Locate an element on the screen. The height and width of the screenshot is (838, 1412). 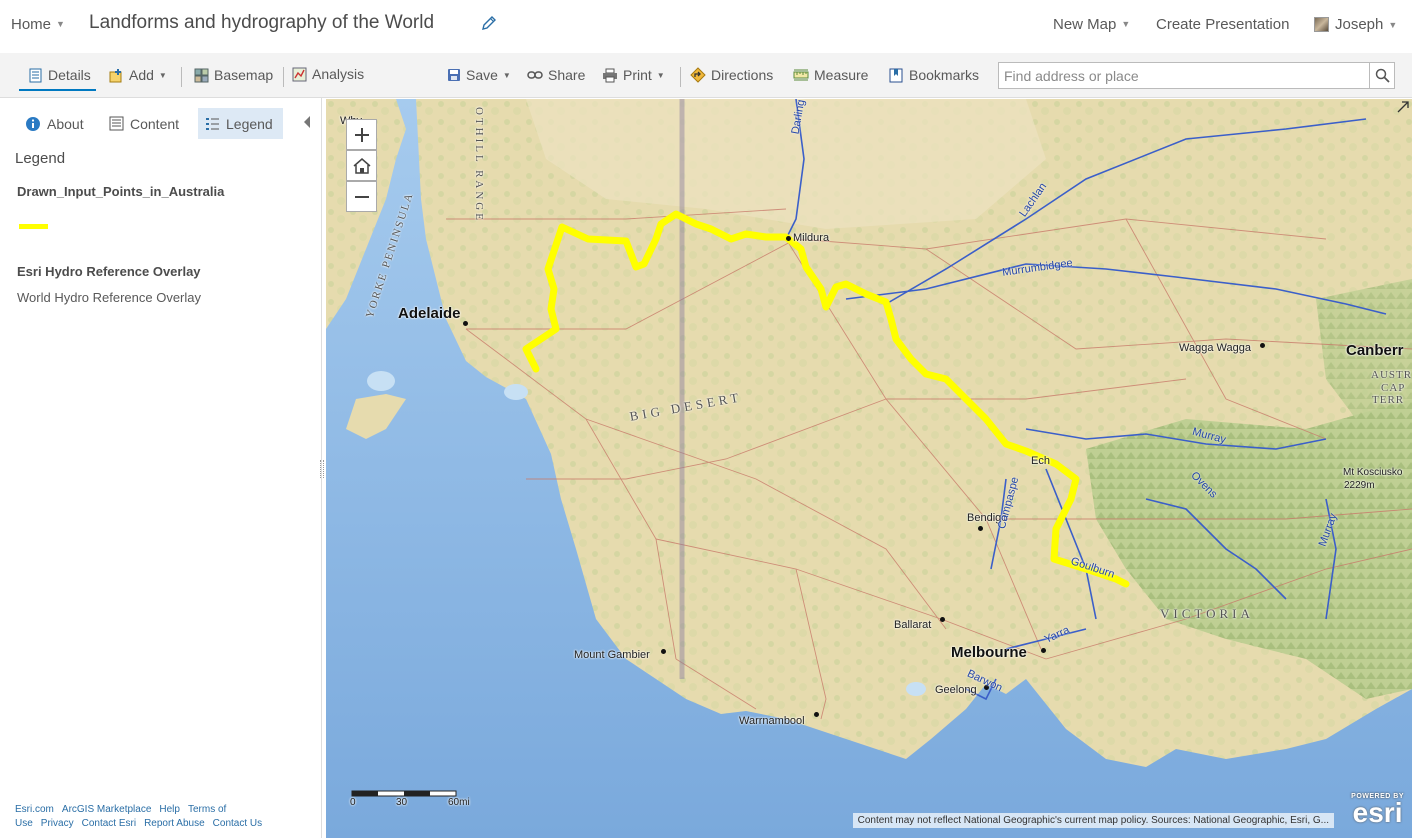
details-button: Details is located at coordinates (59, 75).